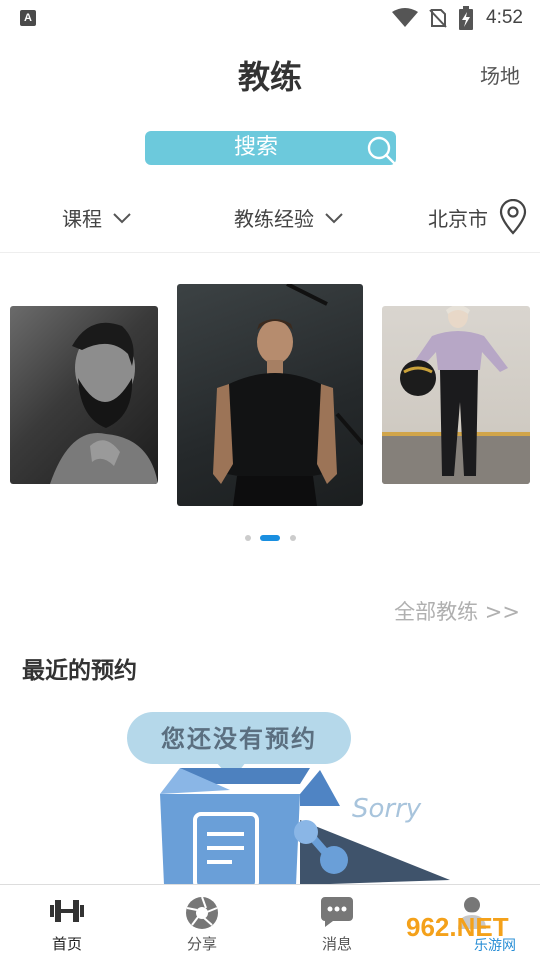  Describe the element at coordinates (513, 217) in the screenshot. I see `location-pin-icon` at that location.